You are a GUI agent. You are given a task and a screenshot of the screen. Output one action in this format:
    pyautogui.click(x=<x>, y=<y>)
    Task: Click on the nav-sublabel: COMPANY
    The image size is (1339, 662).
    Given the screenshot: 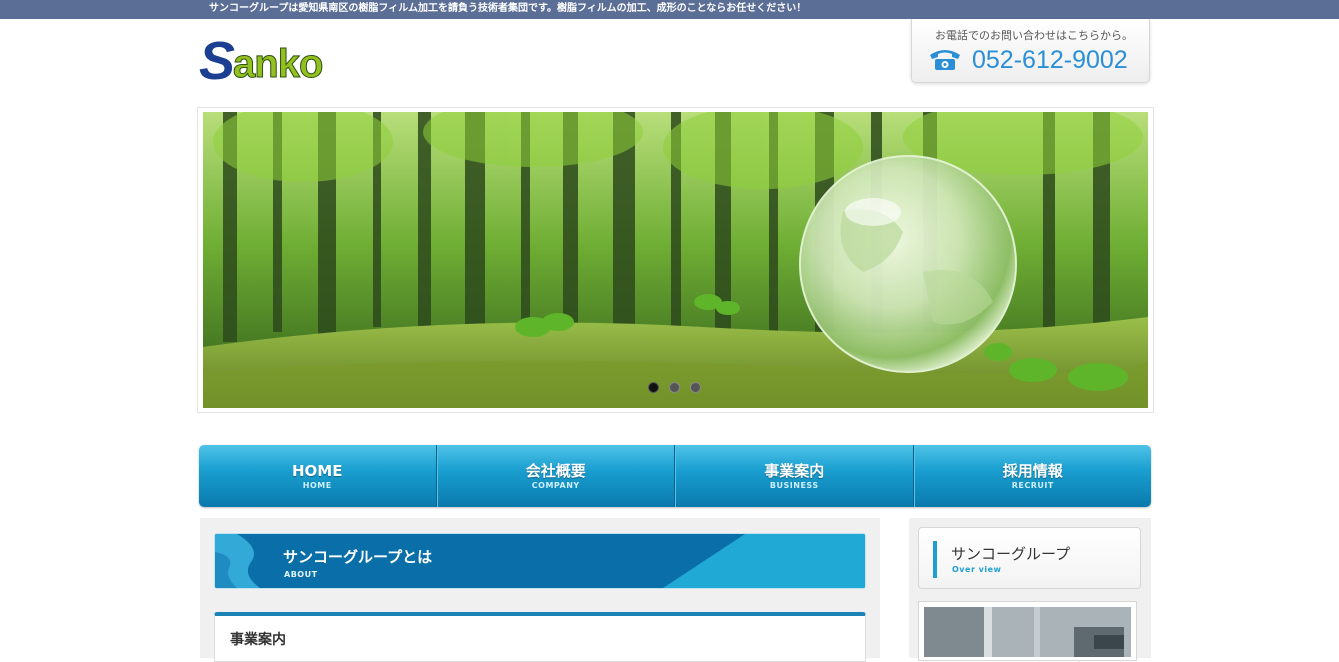 What is the action you would take?
    pyautogui.click(x=555, y=485)
    